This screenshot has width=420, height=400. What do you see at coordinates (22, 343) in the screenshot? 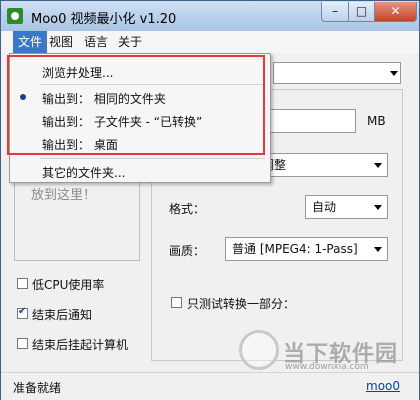
I see `suspend-after-checkbox` at bounding box center [22, 343].